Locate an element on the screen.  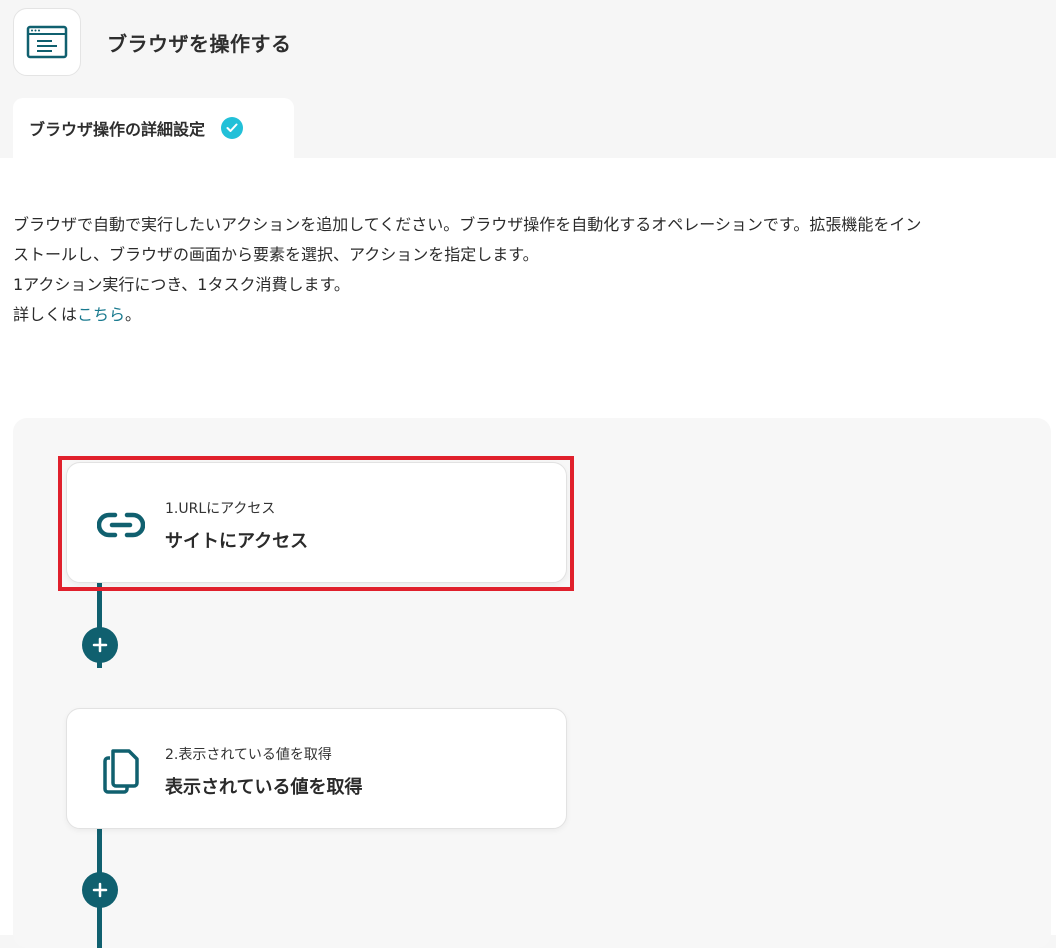
check-circle-icon is located at coordinates (232, 128).